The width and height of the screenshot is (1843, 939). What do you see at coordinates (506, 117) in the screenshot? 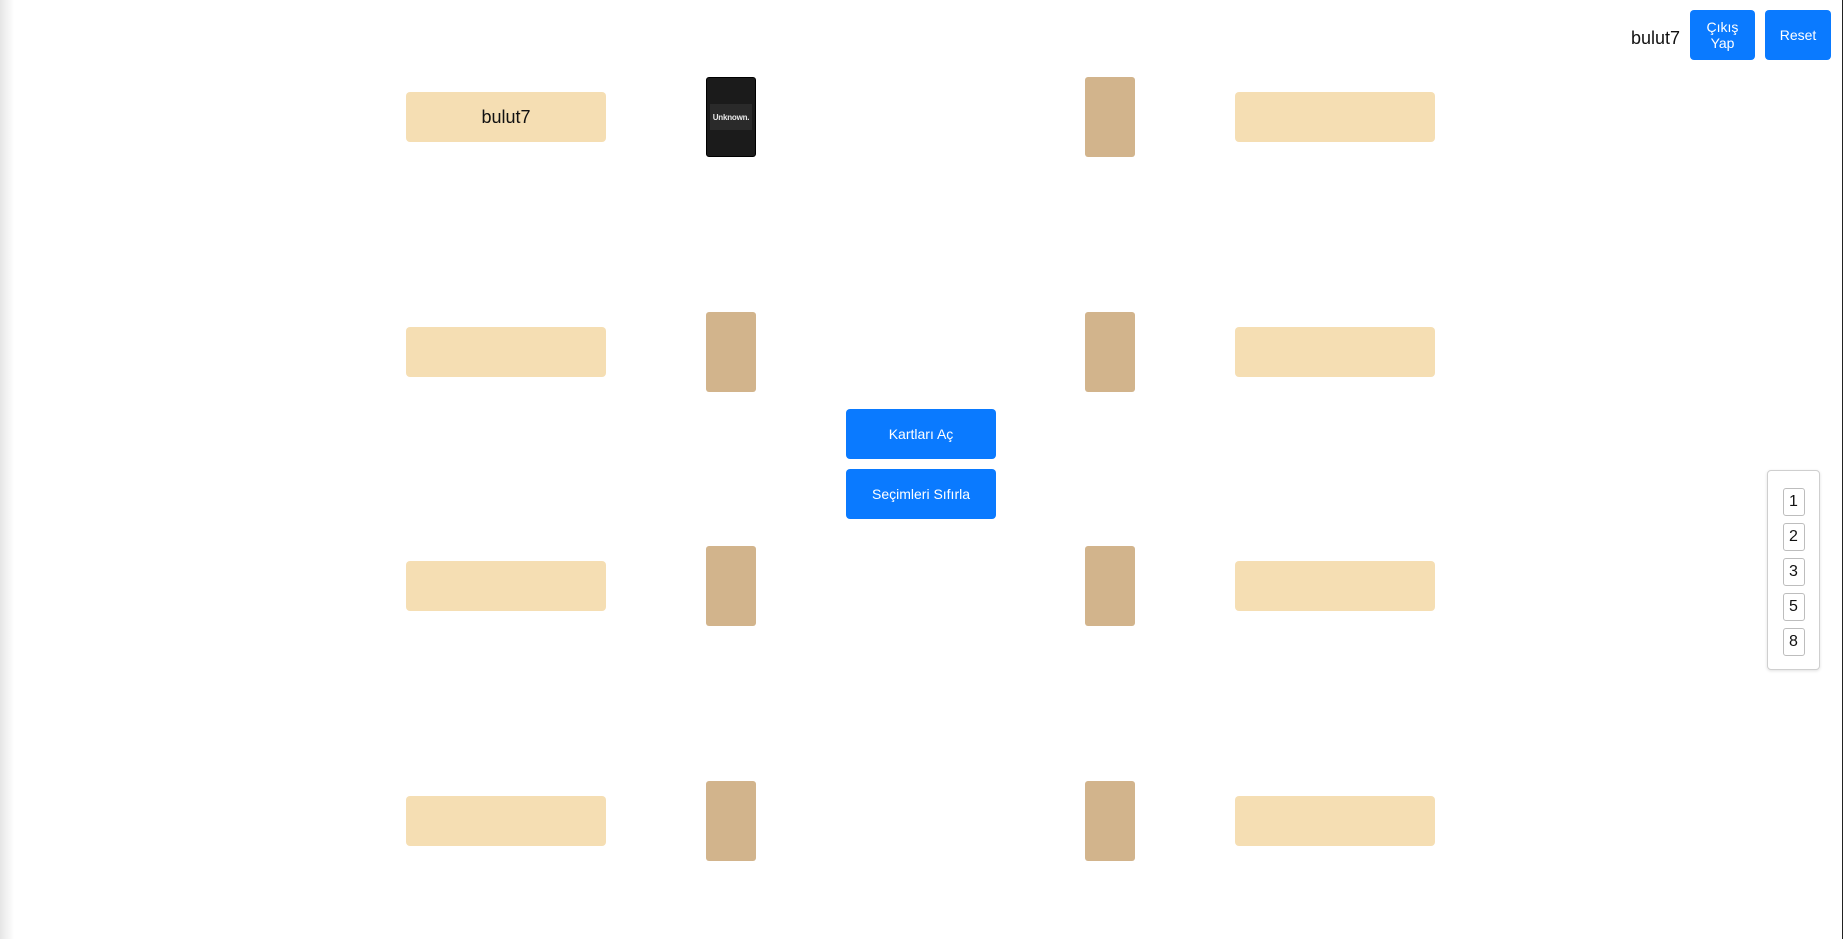
I see `player-slot-left-1: bulut7` at bounding box center [506, 117].